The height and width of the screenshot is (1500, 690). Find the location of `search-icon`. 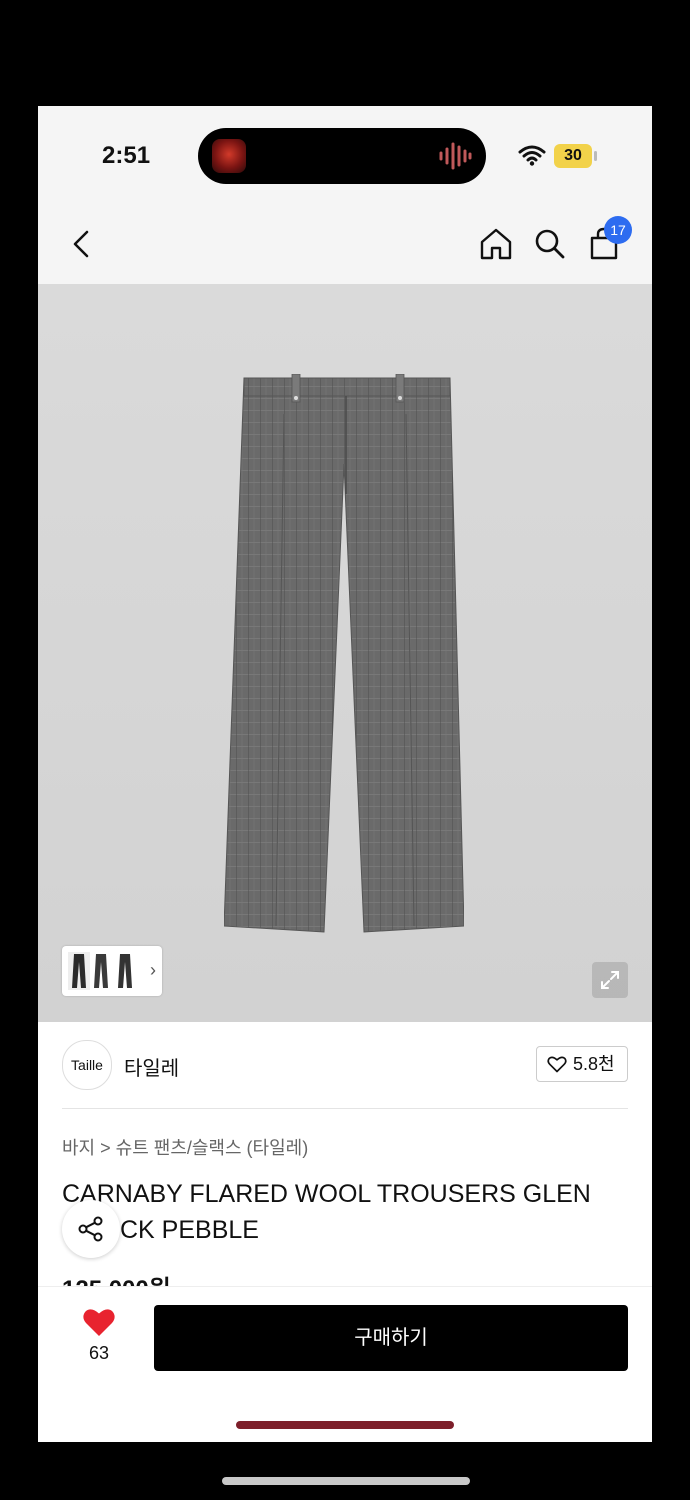

search-icon is located at coordinates (550, 244).